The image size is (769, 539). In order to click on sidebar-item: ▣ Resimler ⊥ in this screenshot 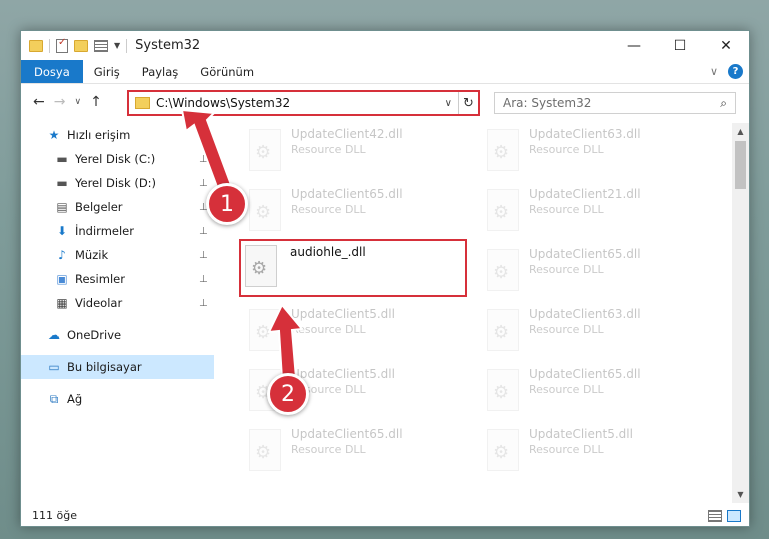, I will do `click(117, 279)`.